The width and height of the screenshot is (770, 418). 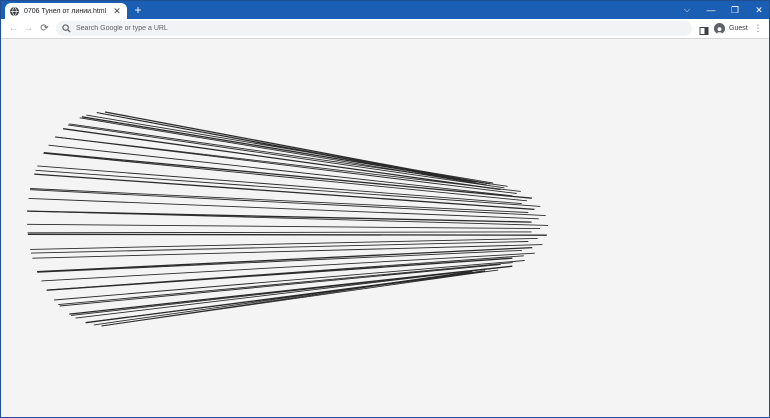 I want to click on profile-button: Guest, so click(x=731, y=28).